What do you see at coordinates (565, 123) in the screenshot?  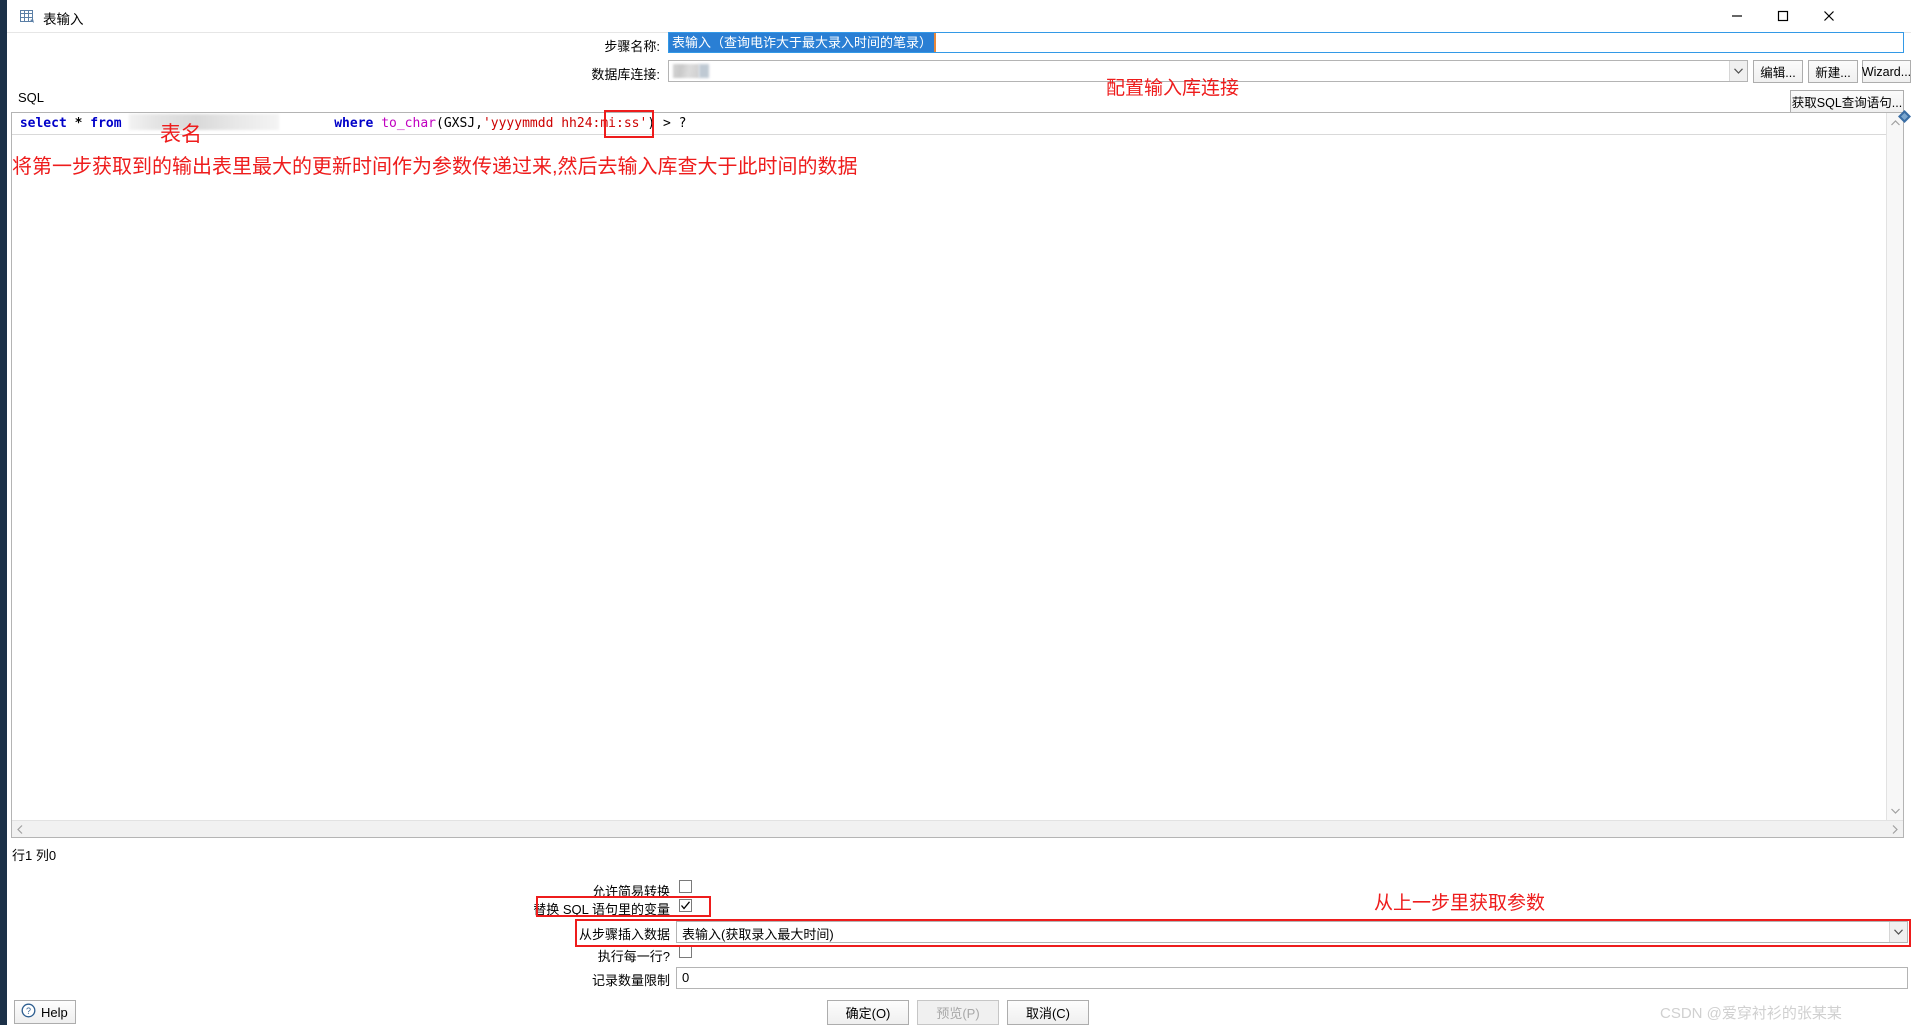 I see `sql-token-format: 'yyyymmdd hh24:mi:ss'` at bounding box center [565, 123].